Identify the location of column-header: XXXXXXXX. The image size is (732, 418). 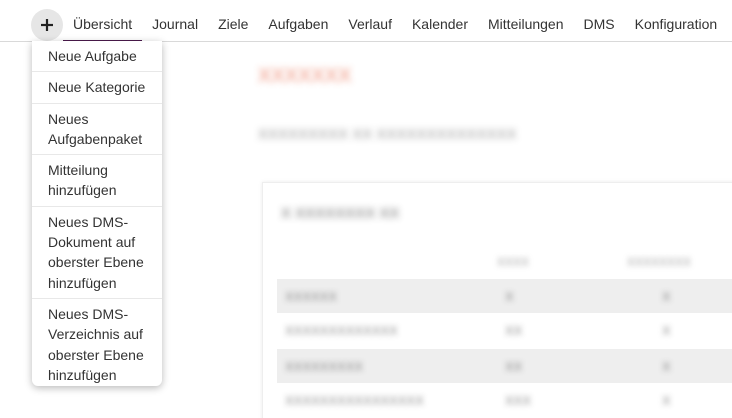
(659, 262).